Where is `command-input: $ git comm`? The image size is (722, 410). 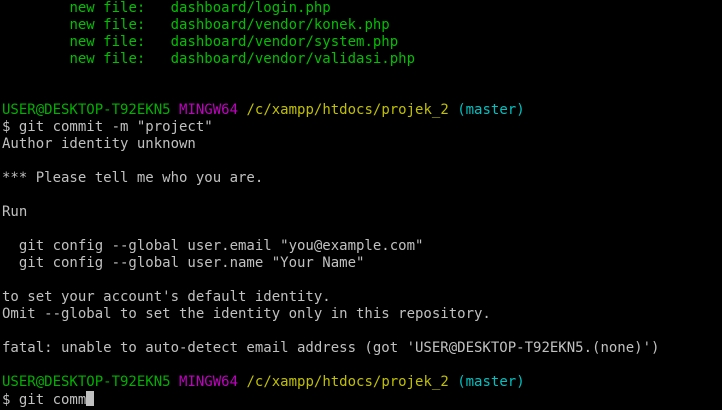 command-input: $ git comm is located at coordinates (44, 400).